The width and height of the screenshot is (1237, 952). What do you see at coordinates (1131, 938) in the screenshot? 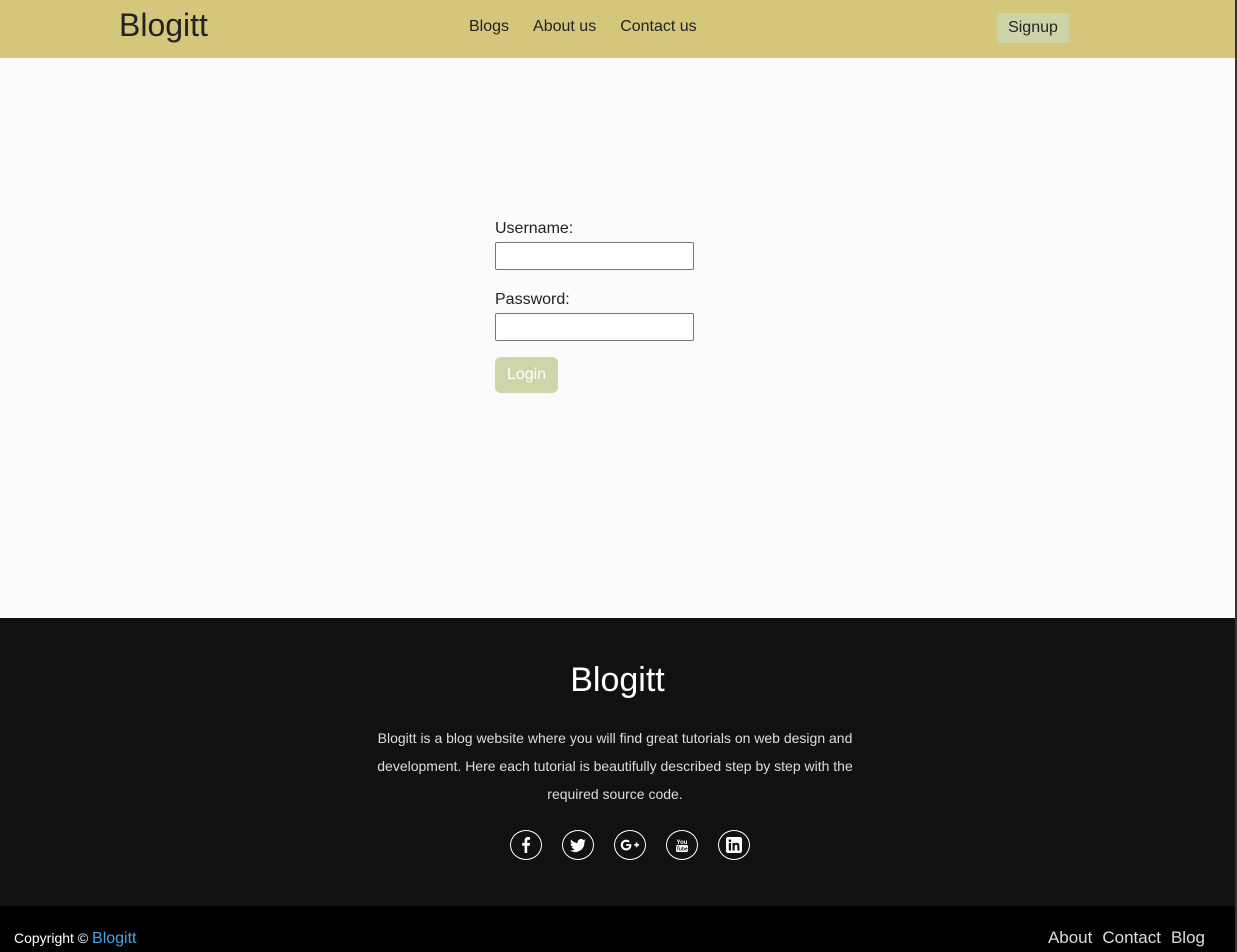
I see `bottom-link-contact: Contact` at bounding box center [1131, 938].